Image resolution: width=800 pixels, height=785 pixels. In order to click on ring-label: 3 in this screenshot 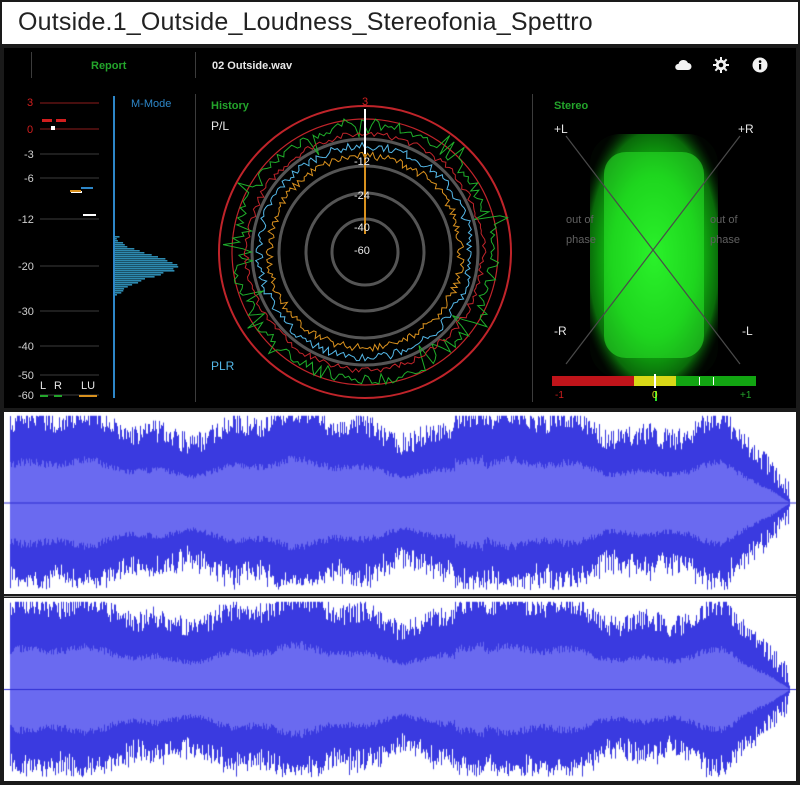, I will do `click(365, 102)`.